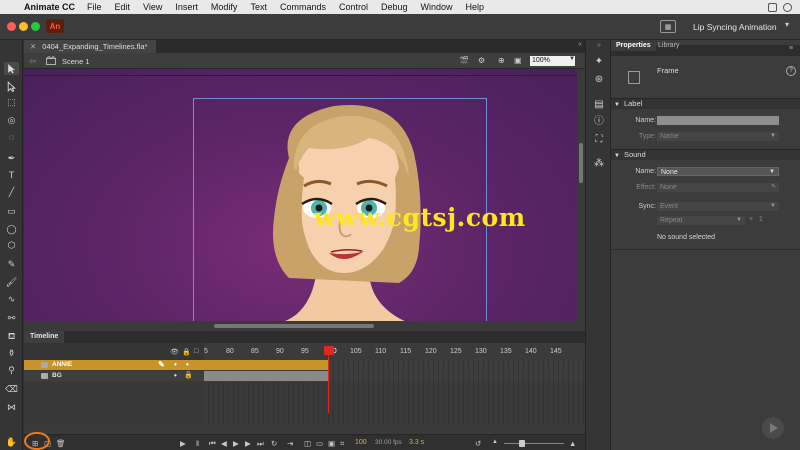 The image size is (800, 450). What do you see at coordinates (572, 443) in the screenshot?
I see `zoom-in-icon: ▲` at bounding box center [572, 443].